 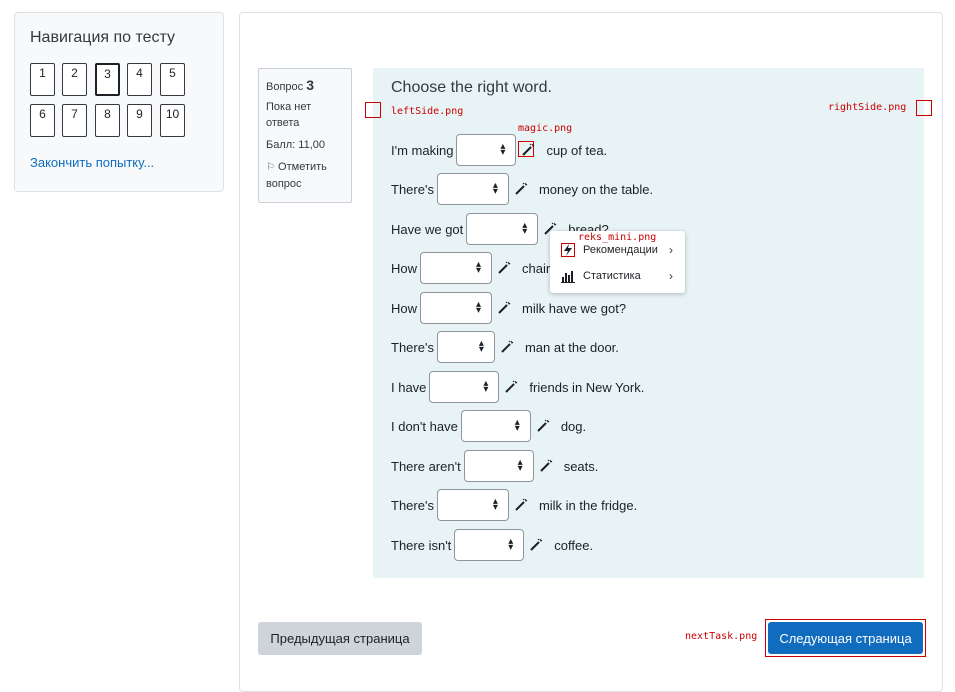 I want to click on question-label: Вопрос, so click(x=285, y=87).